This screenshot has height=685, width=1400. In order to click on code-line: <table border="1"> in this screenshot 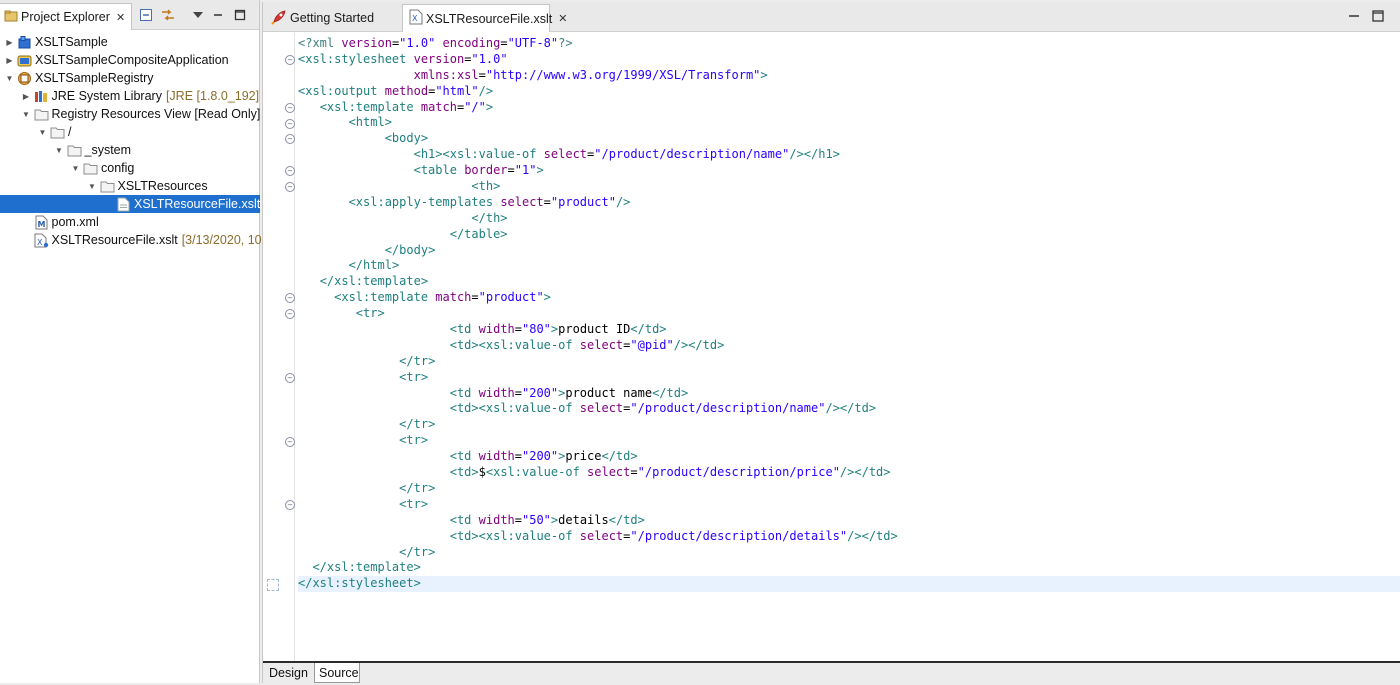, I will do `click(849, 171)`.